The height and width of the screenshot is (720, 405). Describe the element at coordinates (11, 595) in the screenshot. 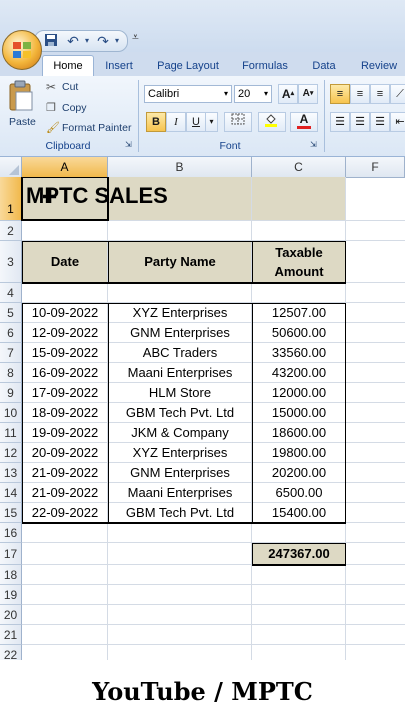

I see `row-header: 19` at that location.